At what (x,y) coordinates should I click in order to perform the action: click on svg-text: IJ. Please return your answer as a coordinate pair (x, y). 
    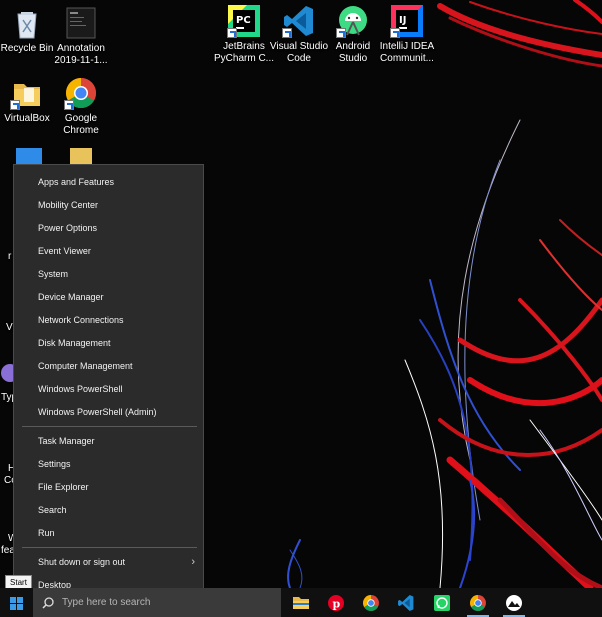
    Looking at the image, I should click on (402, 20).